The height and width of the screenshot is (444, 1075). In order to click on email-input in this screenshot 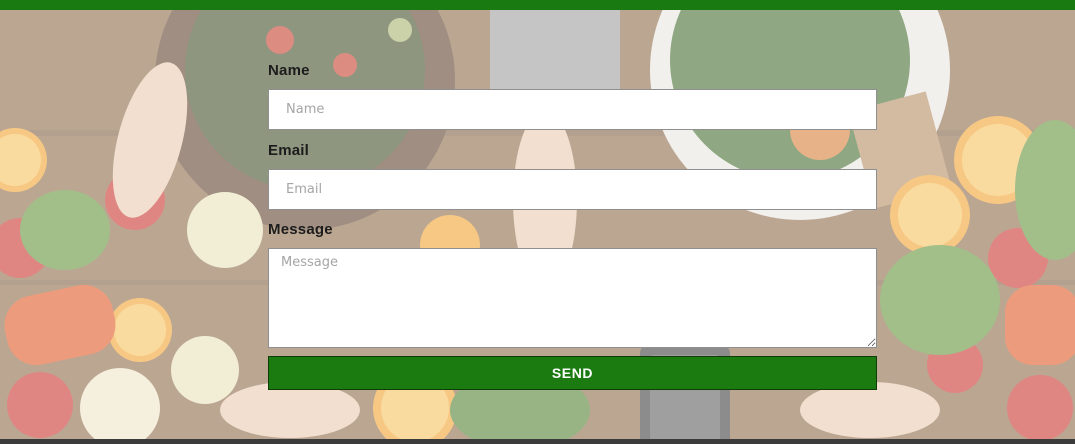, I will do `click(572, 189)`.